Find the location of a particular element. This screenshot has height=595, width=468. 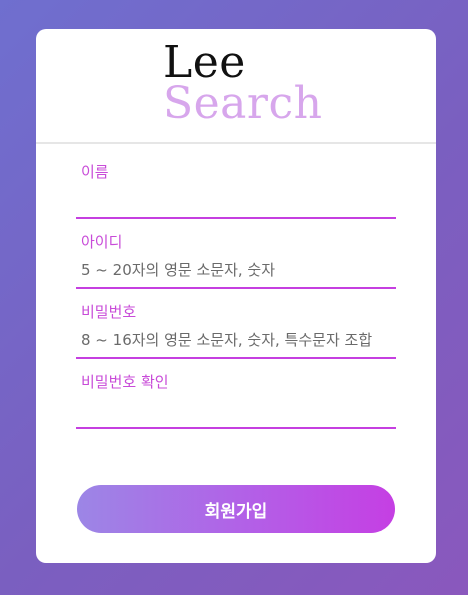

name-input is located at coordinates (236, 201).